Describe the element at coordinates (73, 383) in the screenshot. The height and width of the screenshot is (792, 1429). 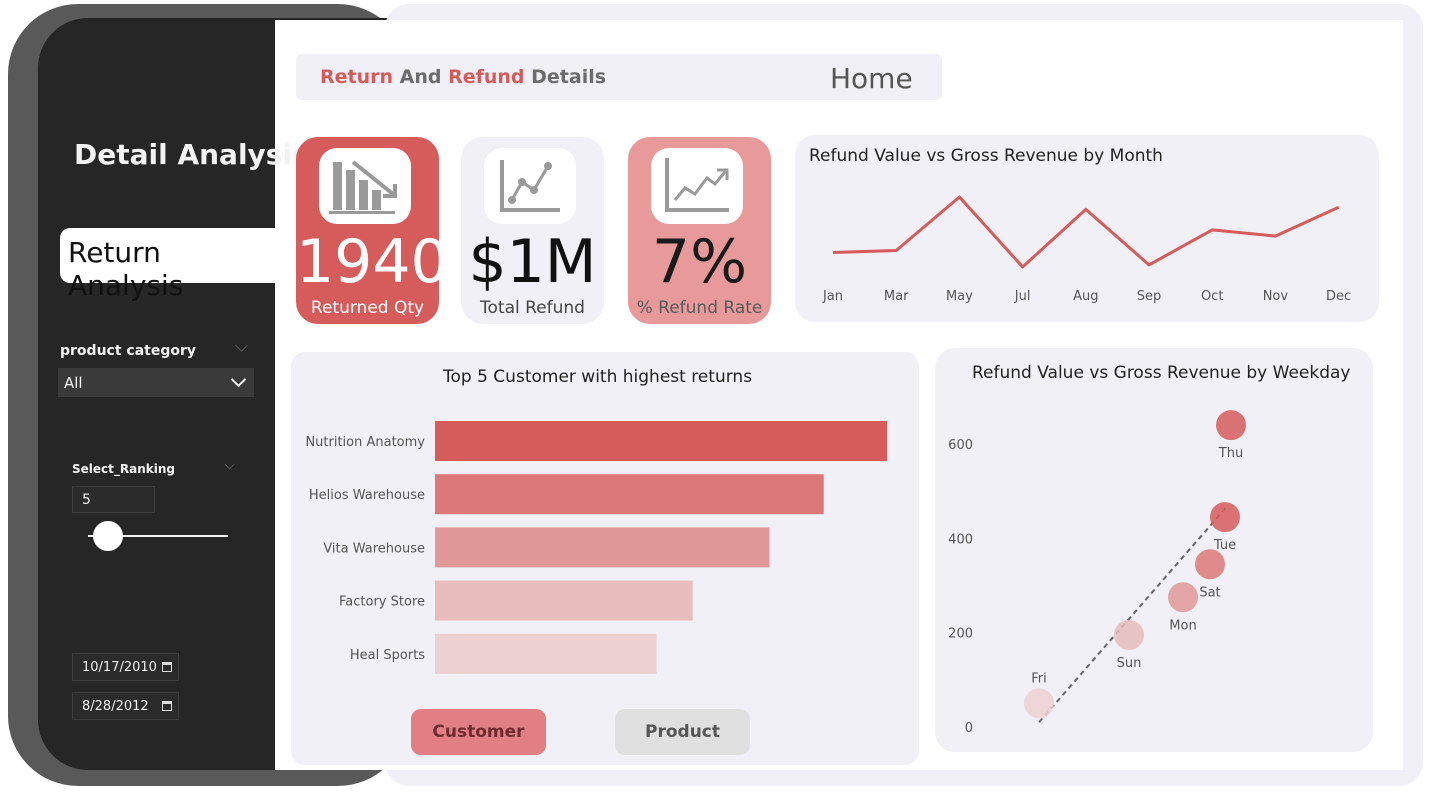
I see `category-filter-value: All` at that location.